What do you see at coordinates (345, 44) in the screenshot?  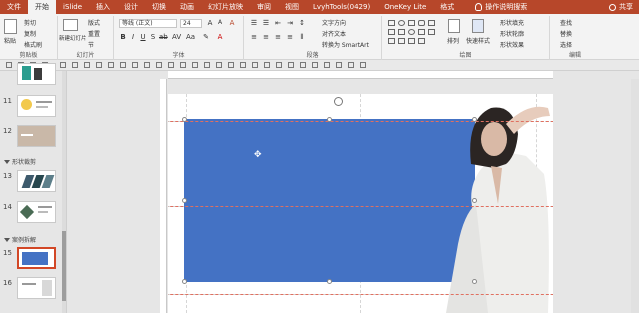 I see `convert-smartart-button: 转换为 SmartArt` at bounding box center [345, 44].